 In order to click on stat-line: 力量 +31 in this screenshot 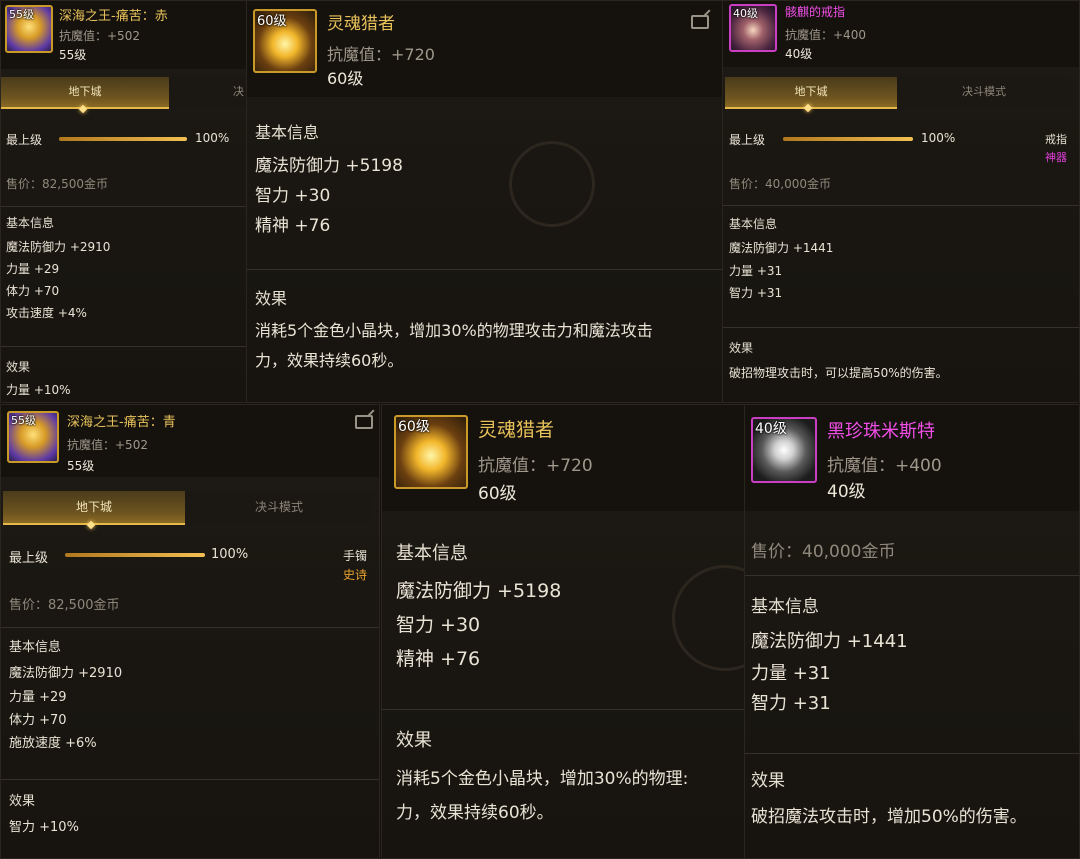, I will do `click(791, 673)`.